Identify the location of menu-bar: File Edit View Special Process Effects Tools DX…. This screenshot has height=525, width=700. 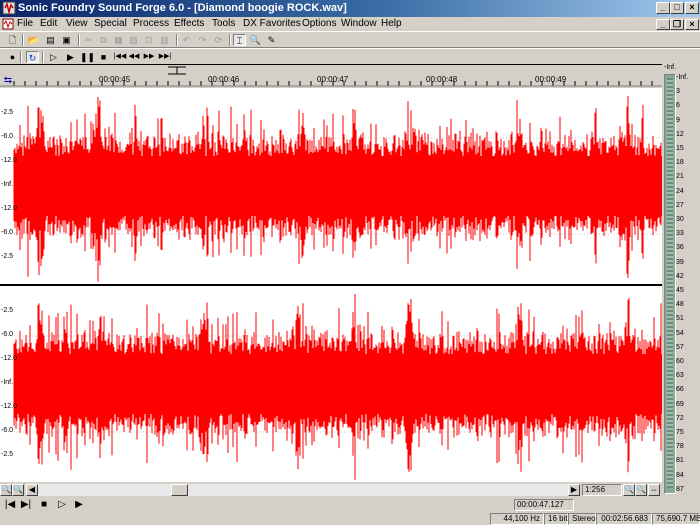
(350, 24).